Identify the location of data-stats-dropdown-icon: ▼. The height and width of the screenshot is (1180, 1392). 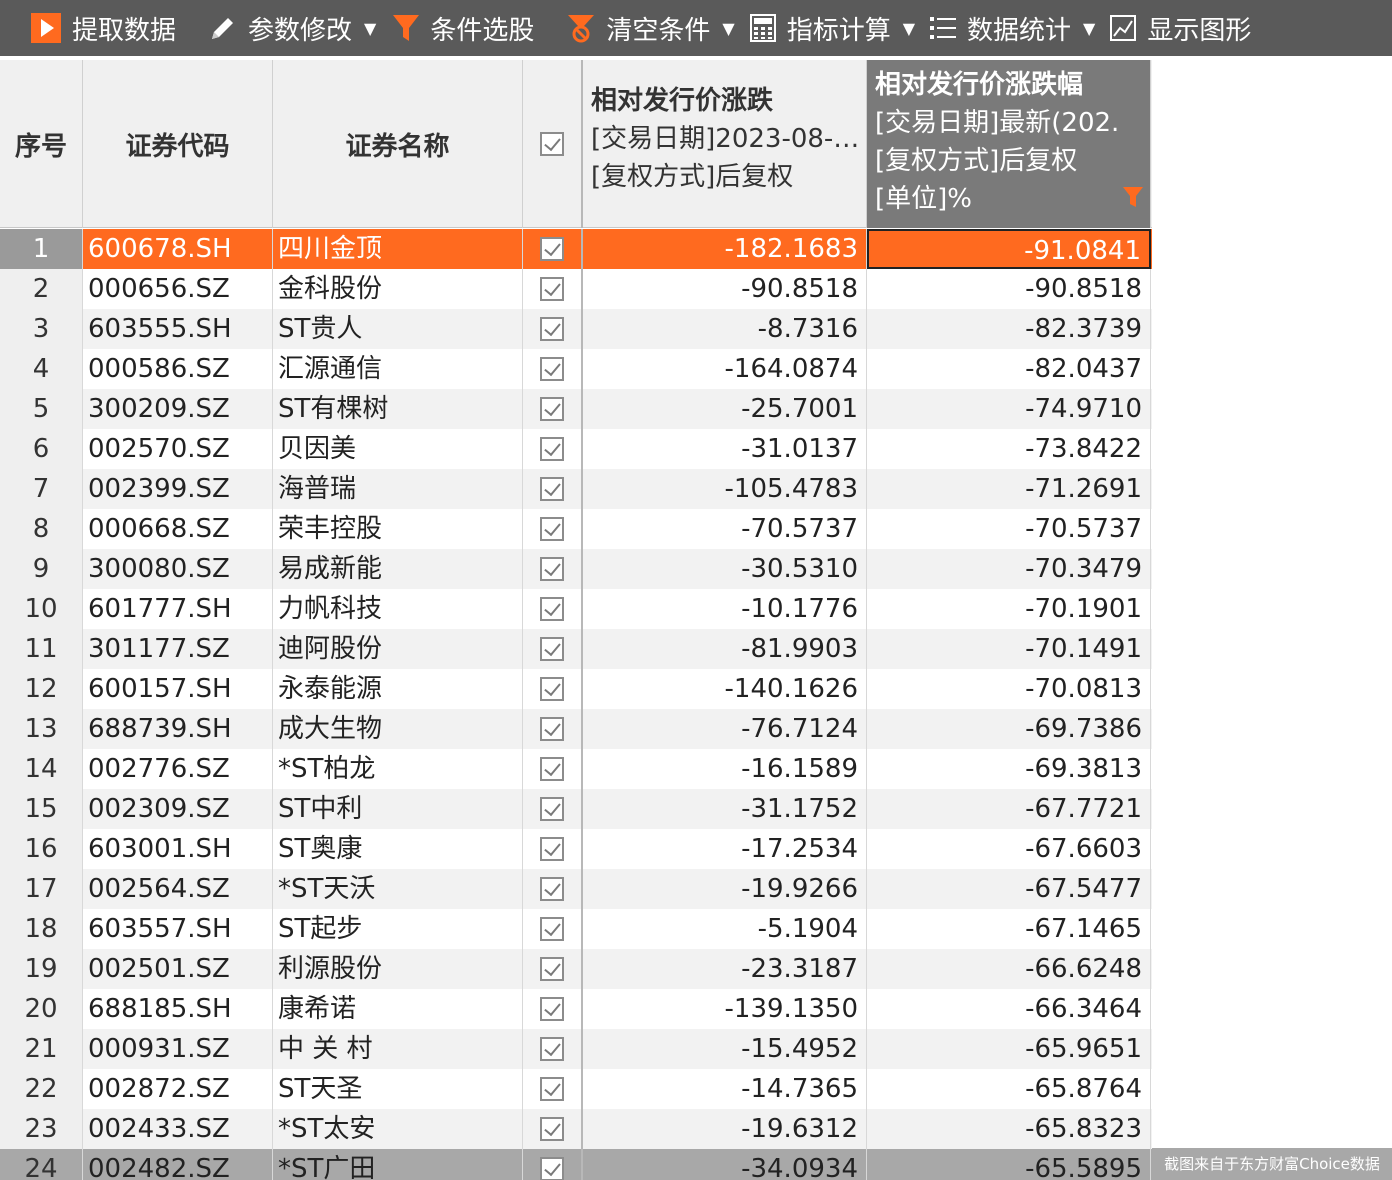
(1089, 28).